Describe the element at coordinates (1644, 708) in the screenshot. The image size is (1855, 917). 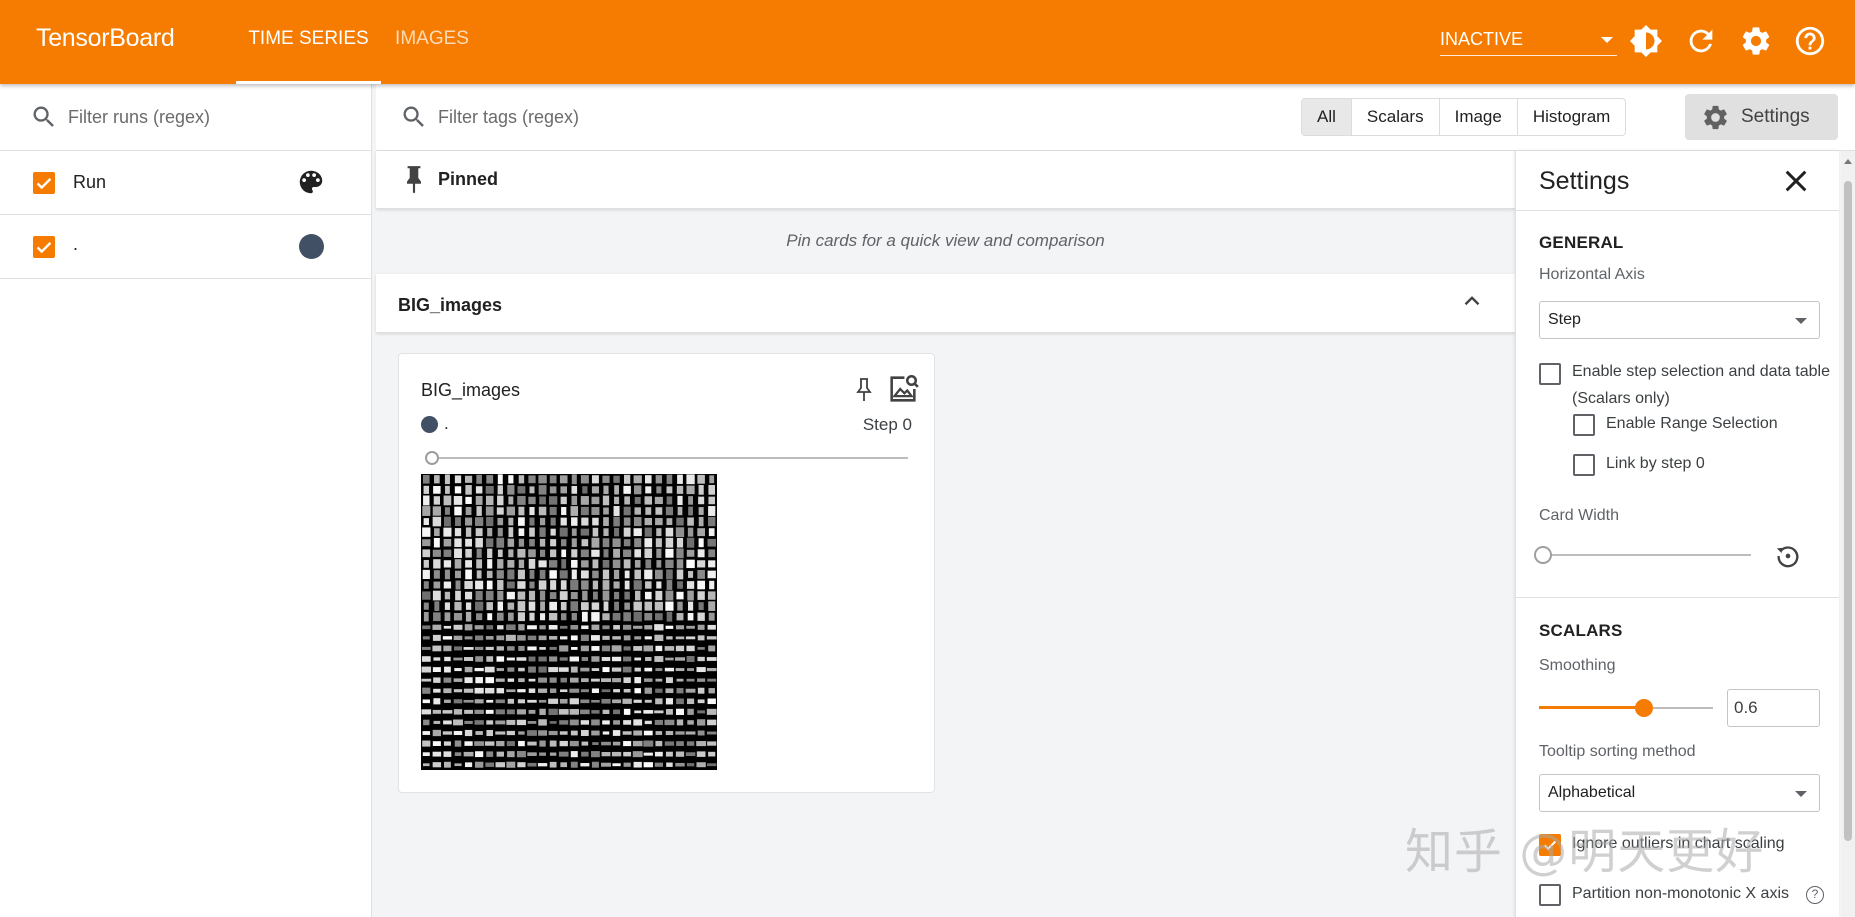
I see `smoothing-slider-thumb` at that location.